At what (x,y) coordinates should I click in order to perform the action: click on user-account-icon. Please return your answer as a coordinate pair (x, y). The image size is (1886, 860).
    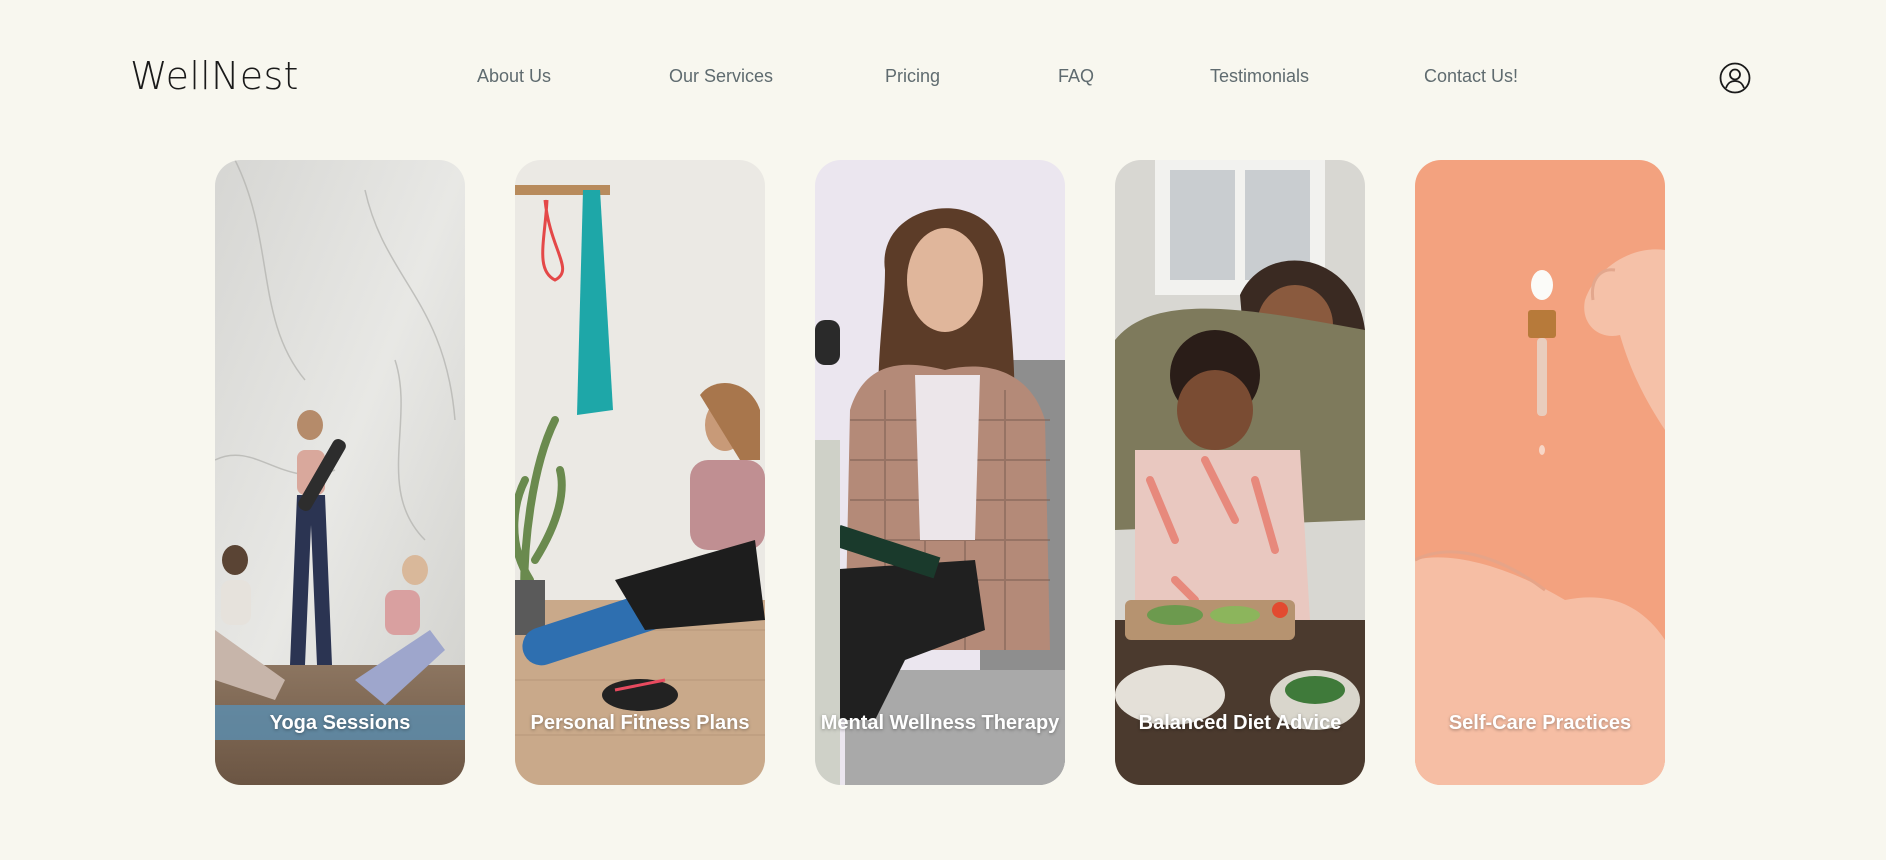
    Looking at the image, I should click on (1735, 78).